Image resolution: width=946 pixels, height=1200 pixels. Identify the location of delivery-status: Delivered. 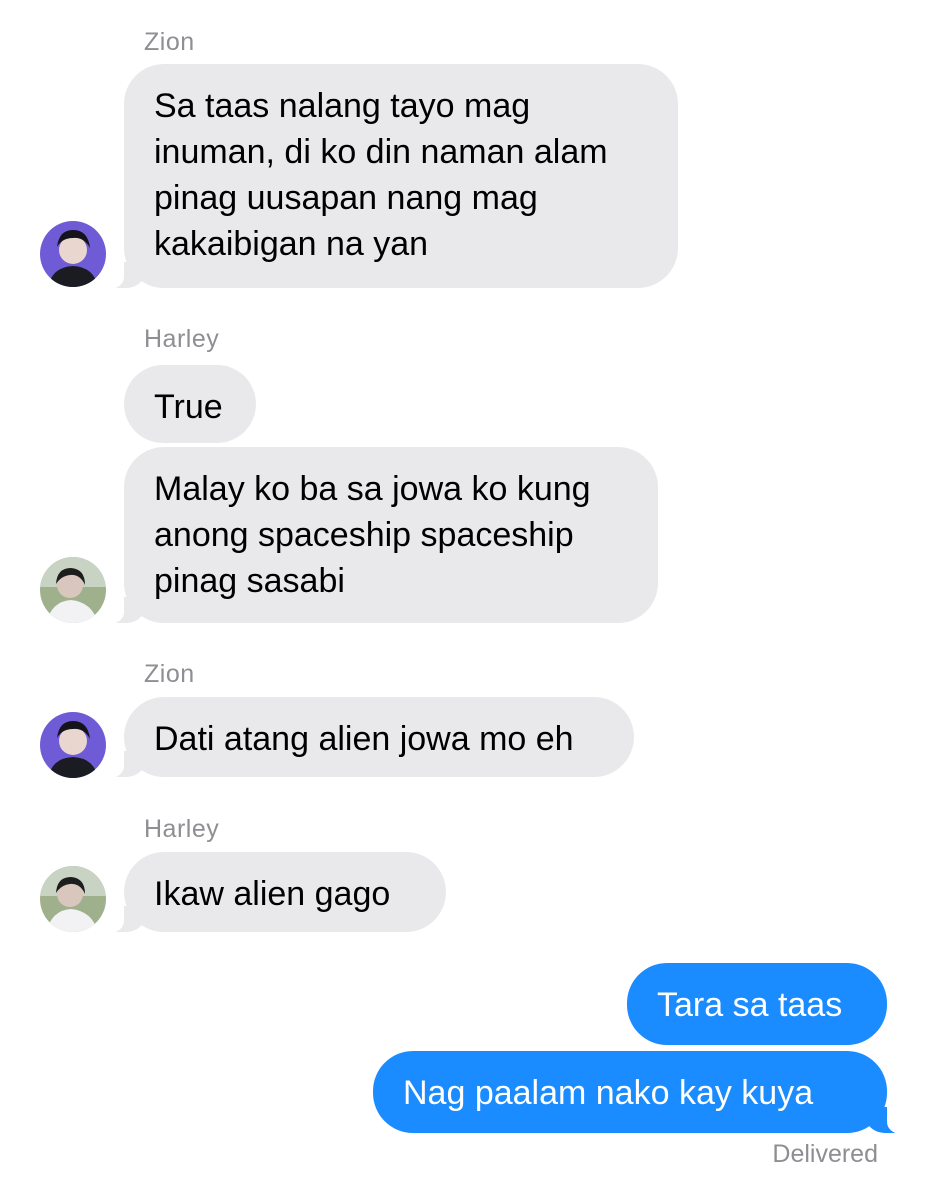
(825, 1154).